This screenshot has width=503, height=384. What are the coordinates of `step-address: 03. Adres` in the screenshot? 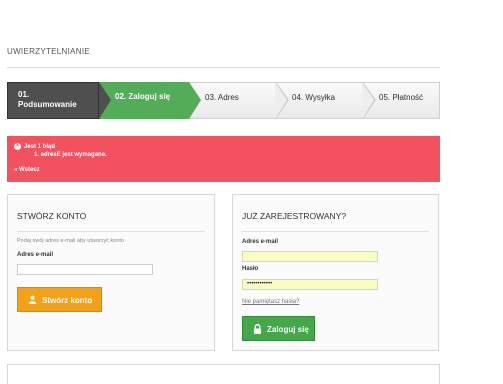 It's located at (232, 100).